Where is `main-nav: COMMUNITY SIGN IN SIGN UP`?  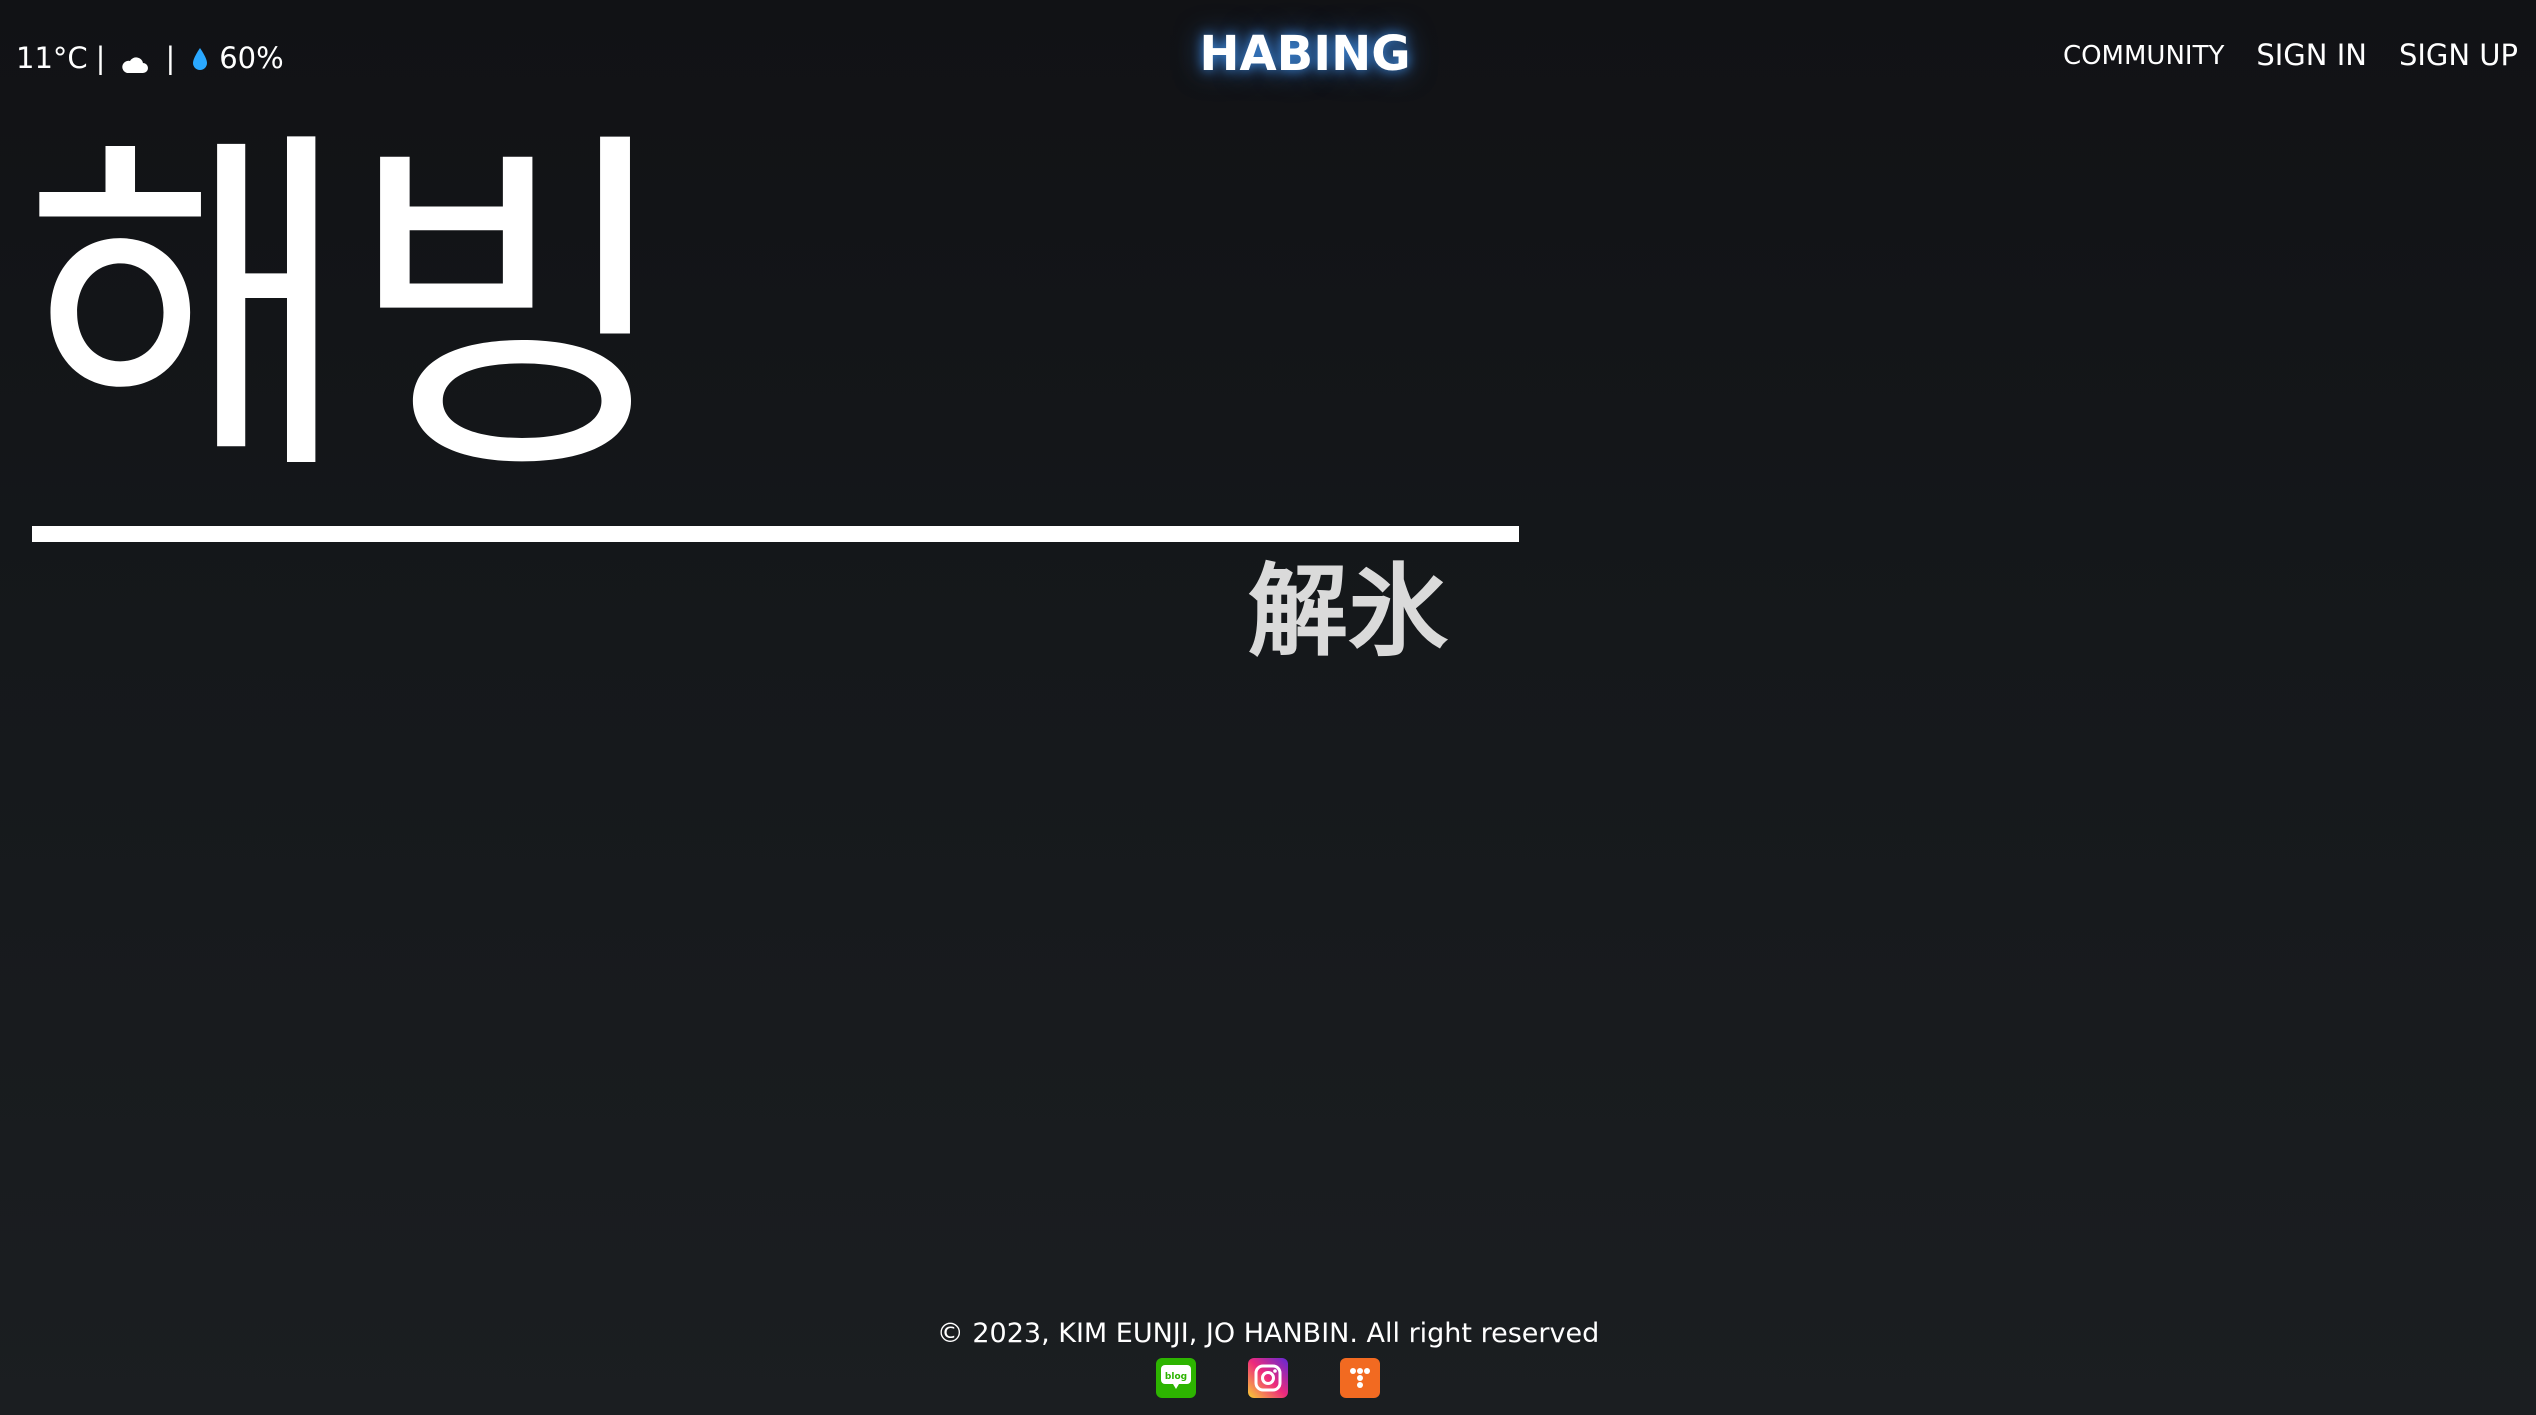
main-nav: COMMUNITY SIGN IN SIGN UP is located at coordinates (2290, 55).